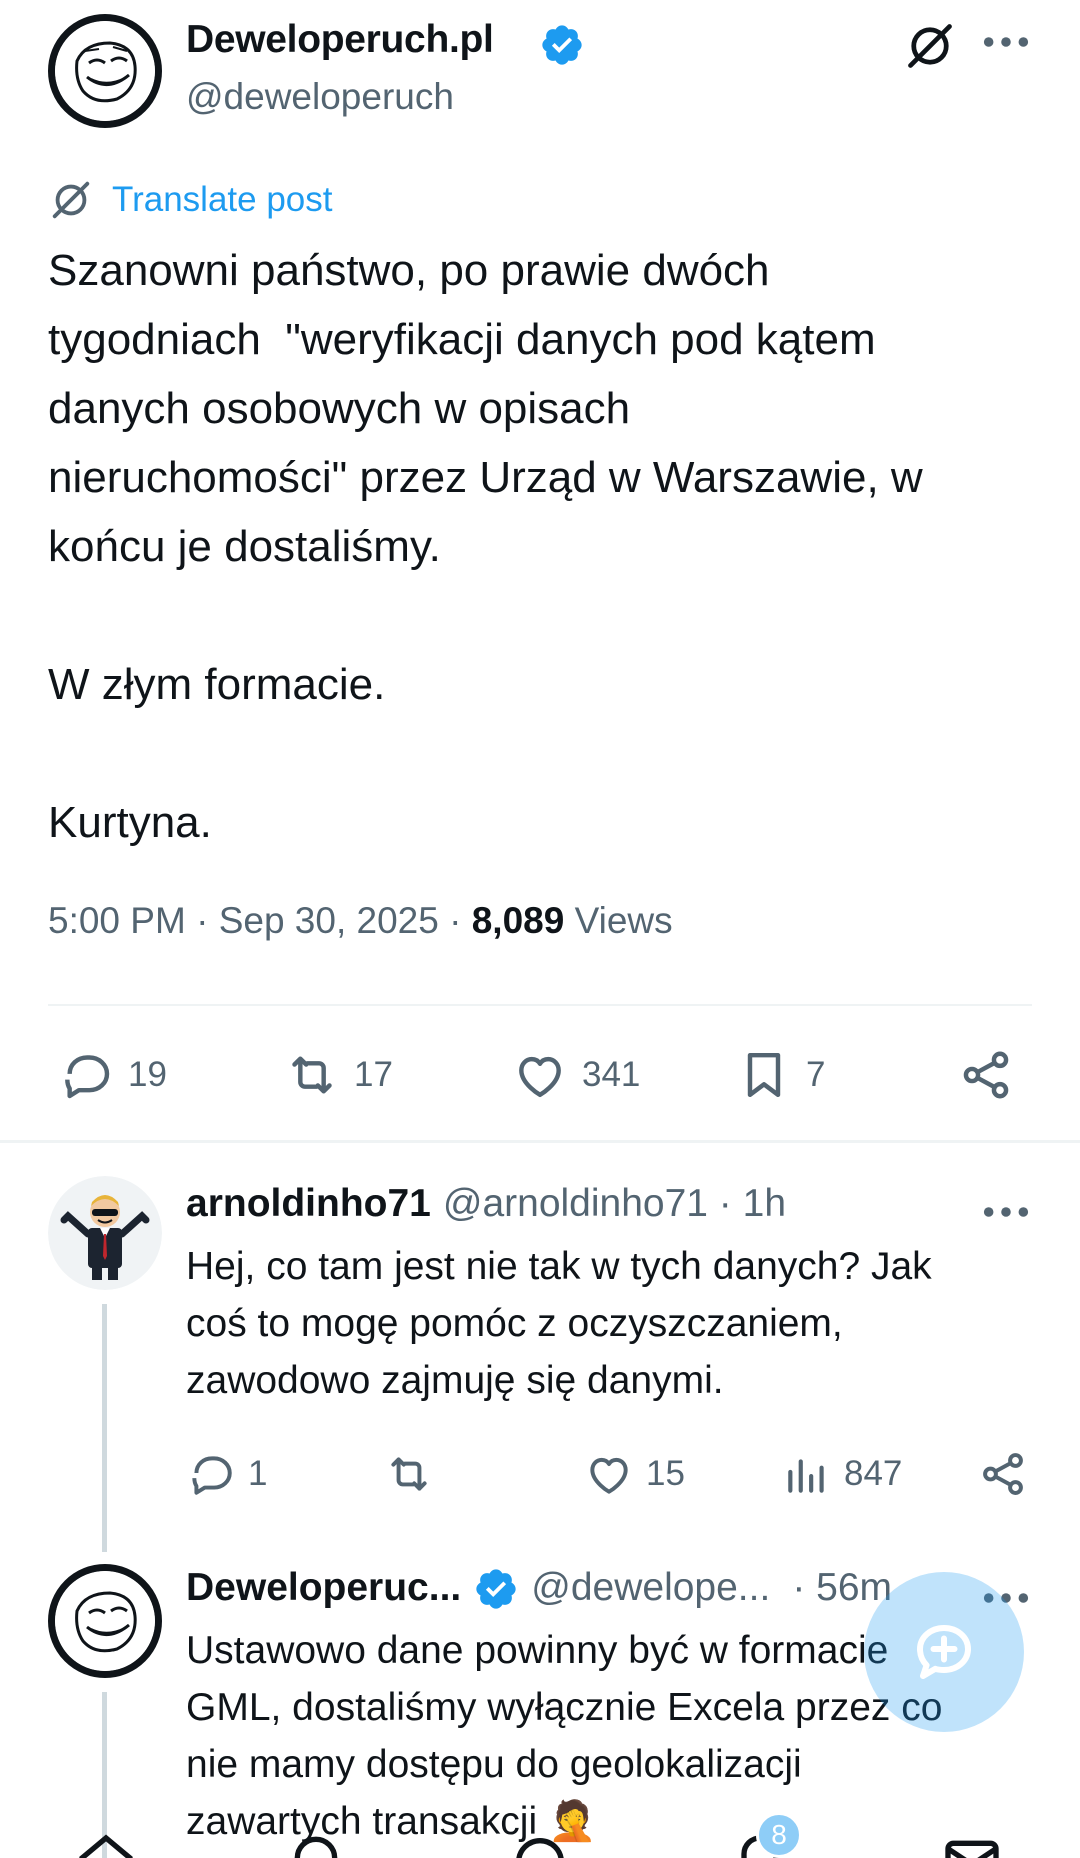  Describe the element at coordinates (806, 1476) in the screenshot. I see `views-icon` at that location.